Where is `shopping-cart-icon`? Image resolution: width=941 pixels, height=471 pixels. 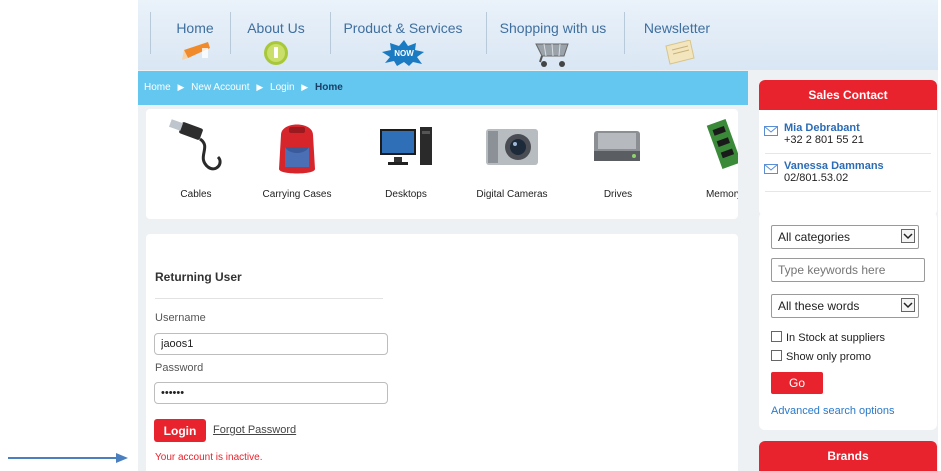 shopping-cart-icon is located at coordinates (552, 55).